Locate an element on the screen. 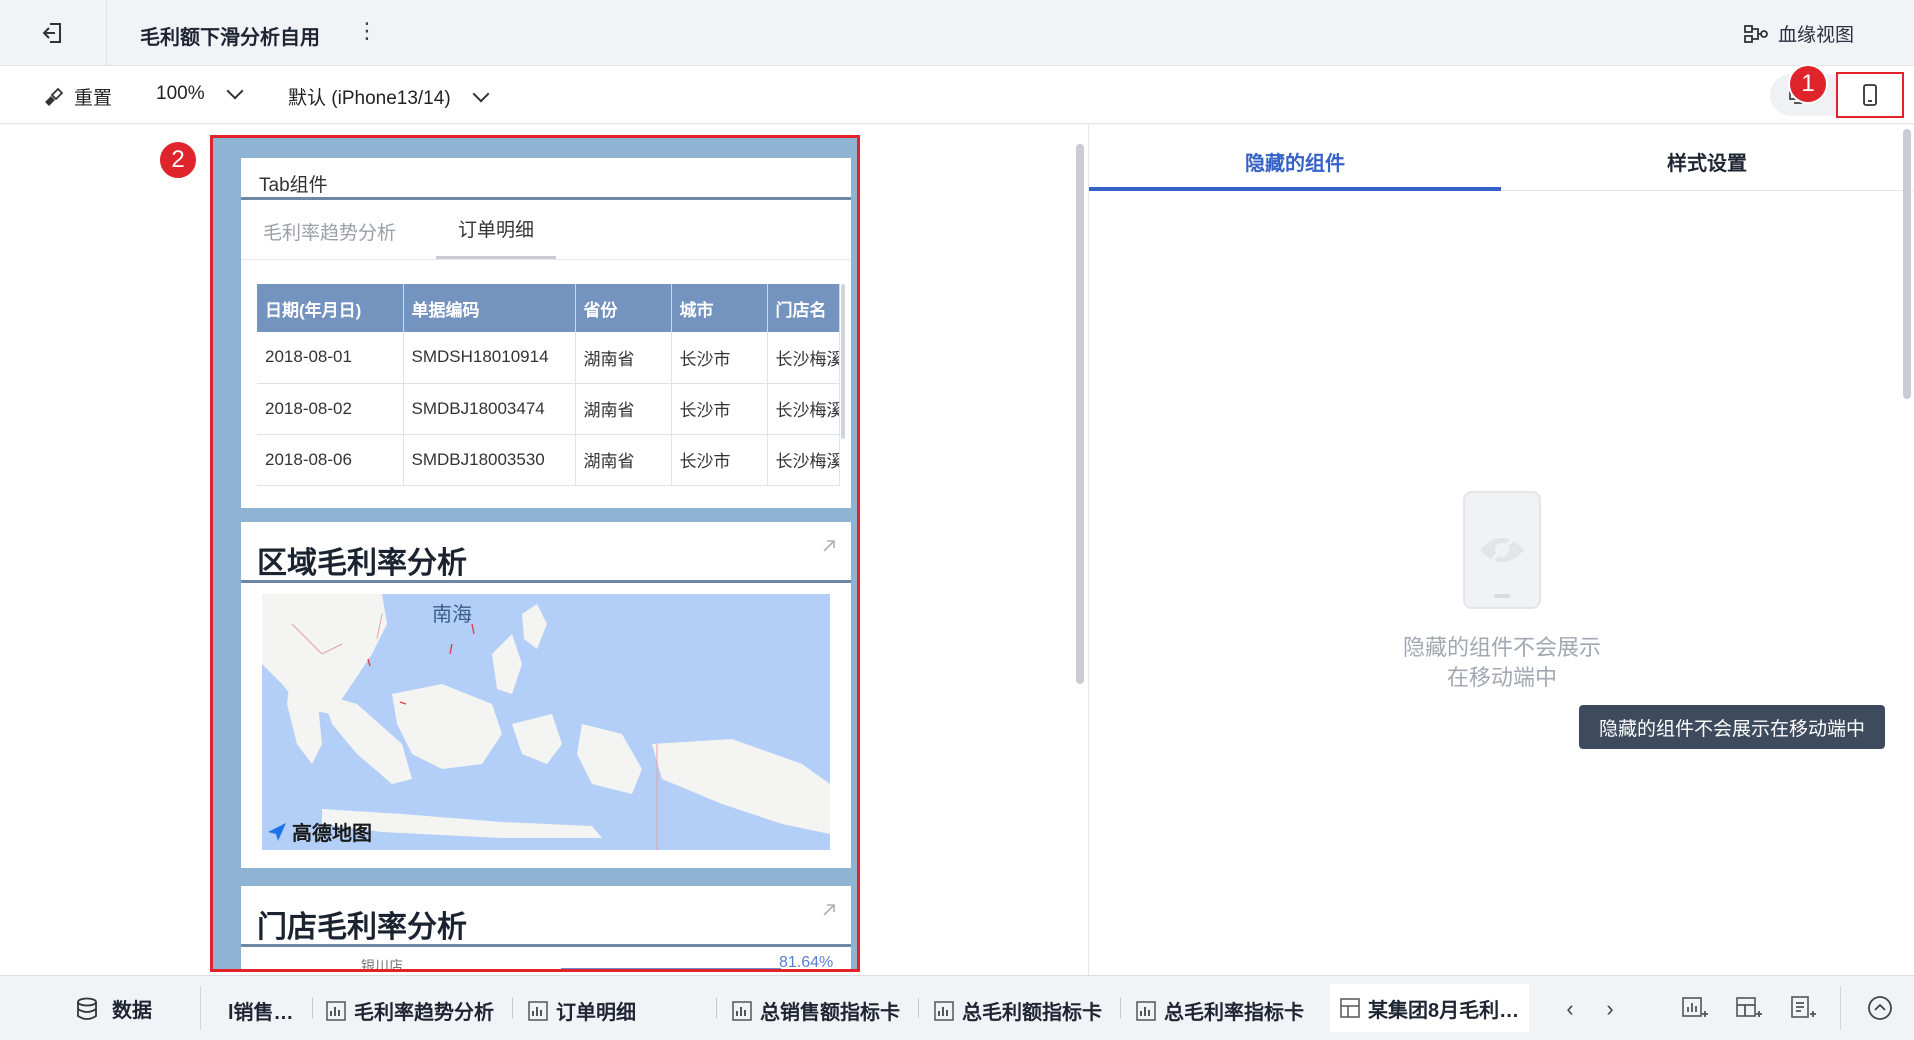  sheet-tab: 总毛利率指标卡 is located at coordinates (1220, 1010).